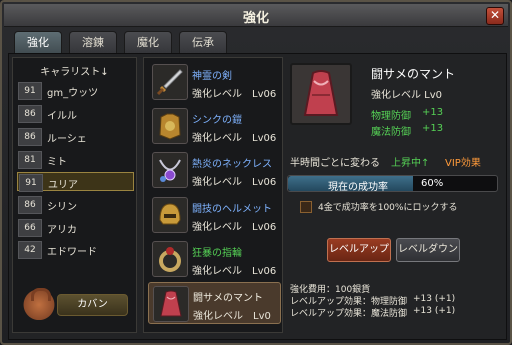  Describe the element at coordinates (391, 132) in the screenshot. I see `stat-label: 魔法防御` at that location.